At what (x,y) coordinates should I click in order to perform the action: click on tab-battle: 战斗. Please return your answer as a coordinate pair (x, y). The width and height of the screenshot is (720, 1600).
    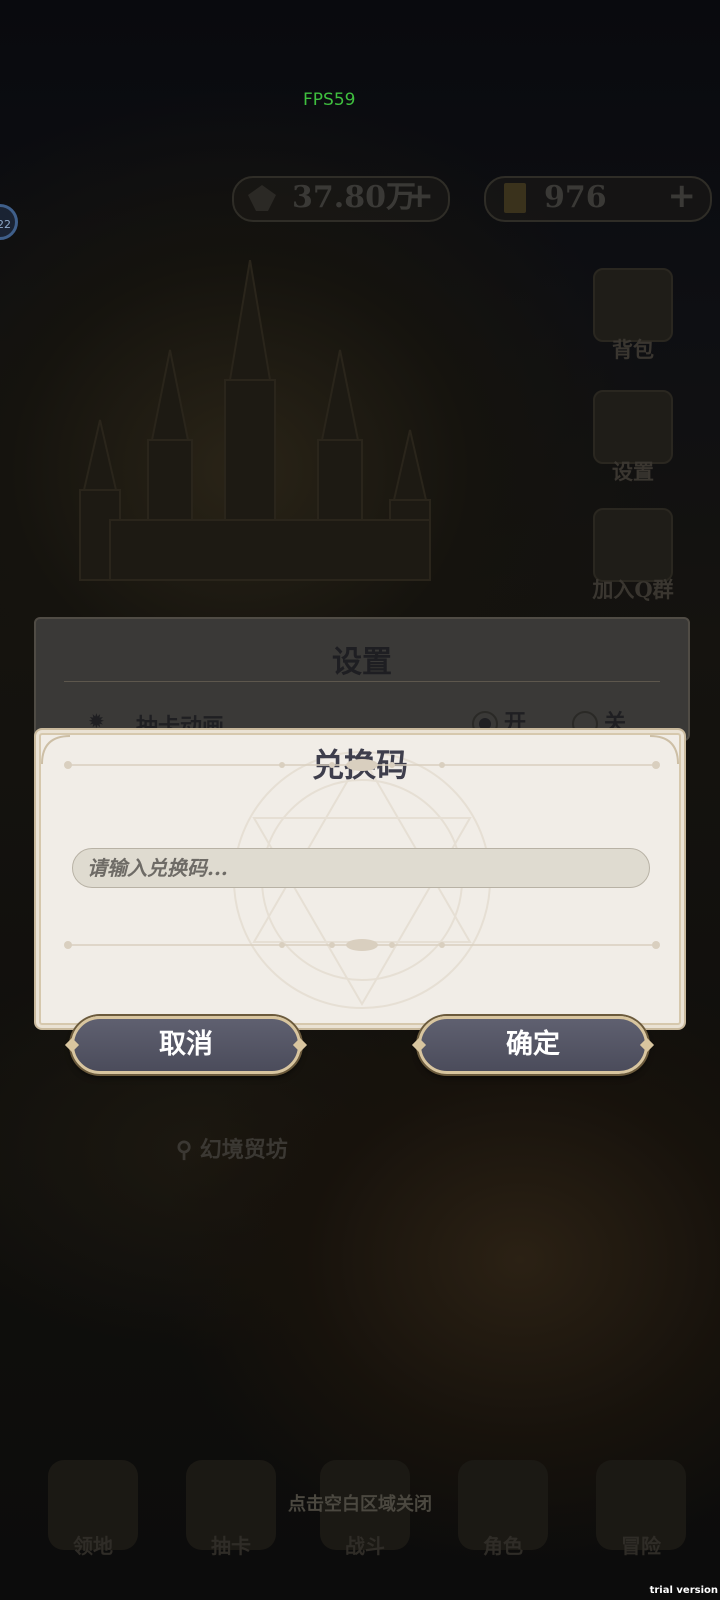
    Looking at the image, I should click on (365, 1525).